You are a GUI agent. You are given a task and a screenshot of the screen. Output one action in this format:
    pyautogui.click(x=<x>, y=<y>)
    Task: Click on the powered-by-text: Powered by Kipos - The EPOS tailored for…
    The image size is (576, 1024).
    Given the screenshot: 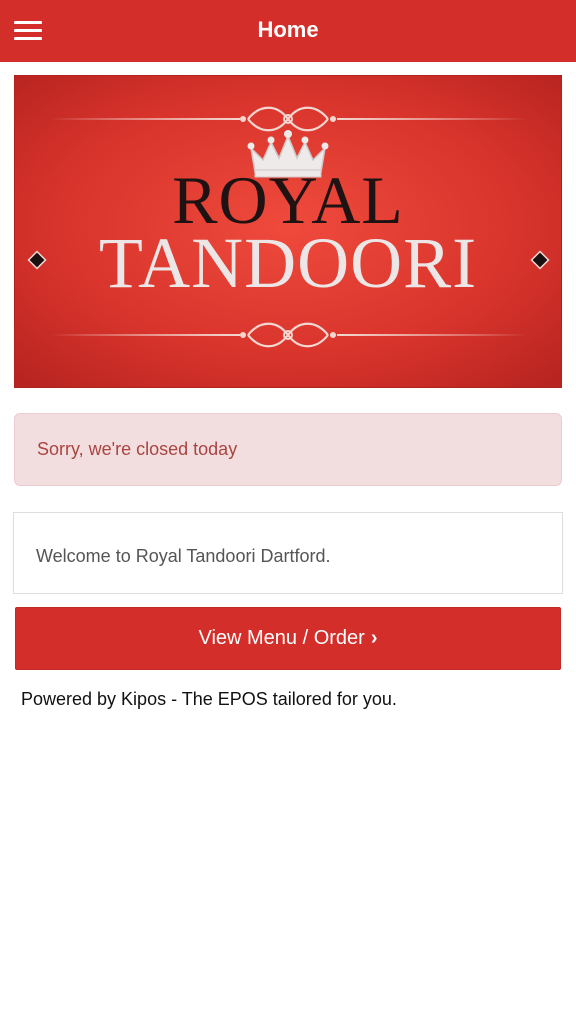 What is the action you would take?
    pyautogui.click(x=209, y=699)
    